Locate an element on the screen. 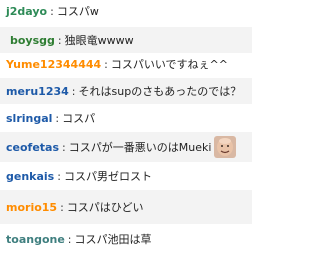 Image resolution: width=320 pixels, height=260 pixels. chat-message: genkais : コスパ男ゼロスト is located at coordinates (126, 176).